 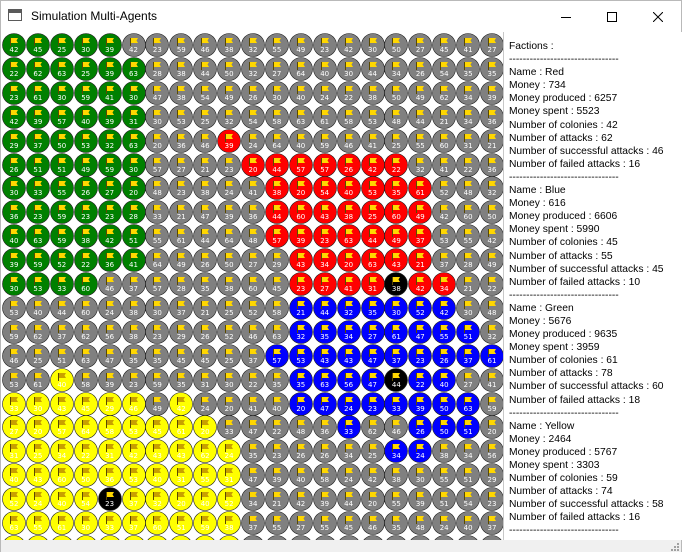 What do you see at coordinates (253, 116) in the screenshot?
I see `agent-cell-neutral: 54` at bounding box center [253, 116].